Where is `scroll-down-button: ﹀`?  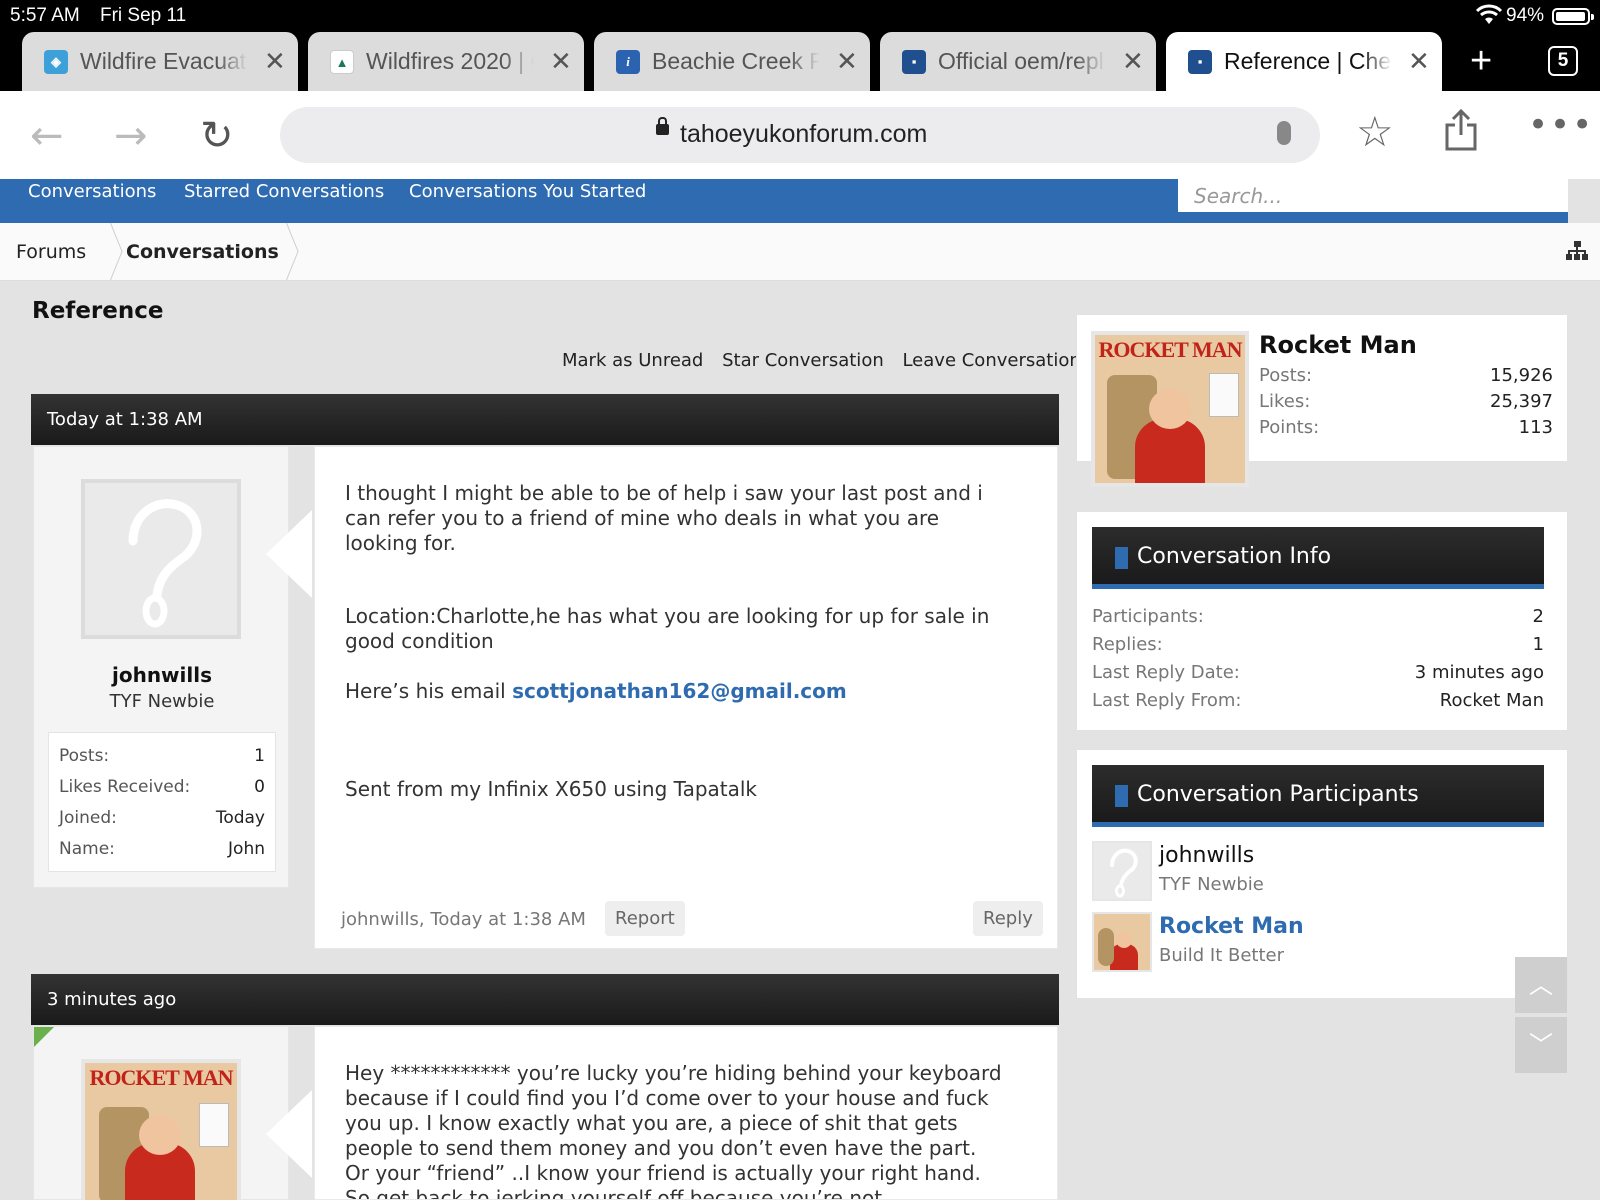
scroll-down-button: ﹀ is located at coordinates (1541, 1045).